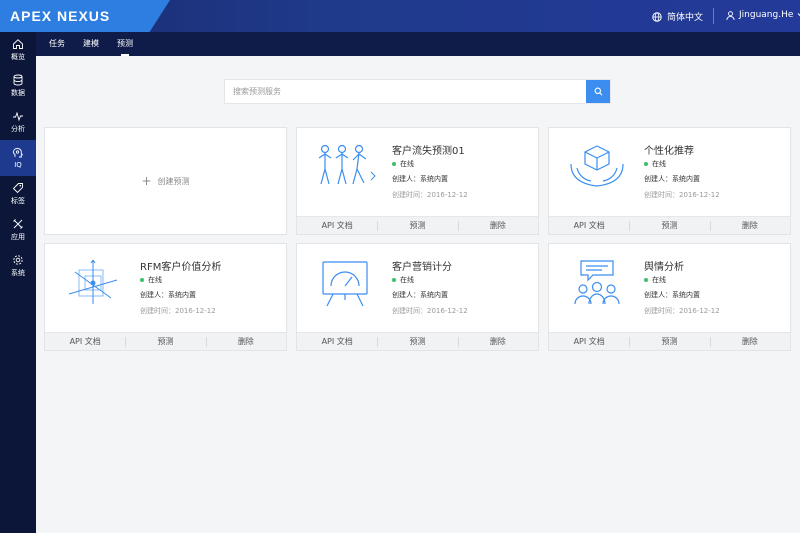 This screenshot has width=800, height=533. I want to click on sidebar-item-system: 系统, so click(18, 266).